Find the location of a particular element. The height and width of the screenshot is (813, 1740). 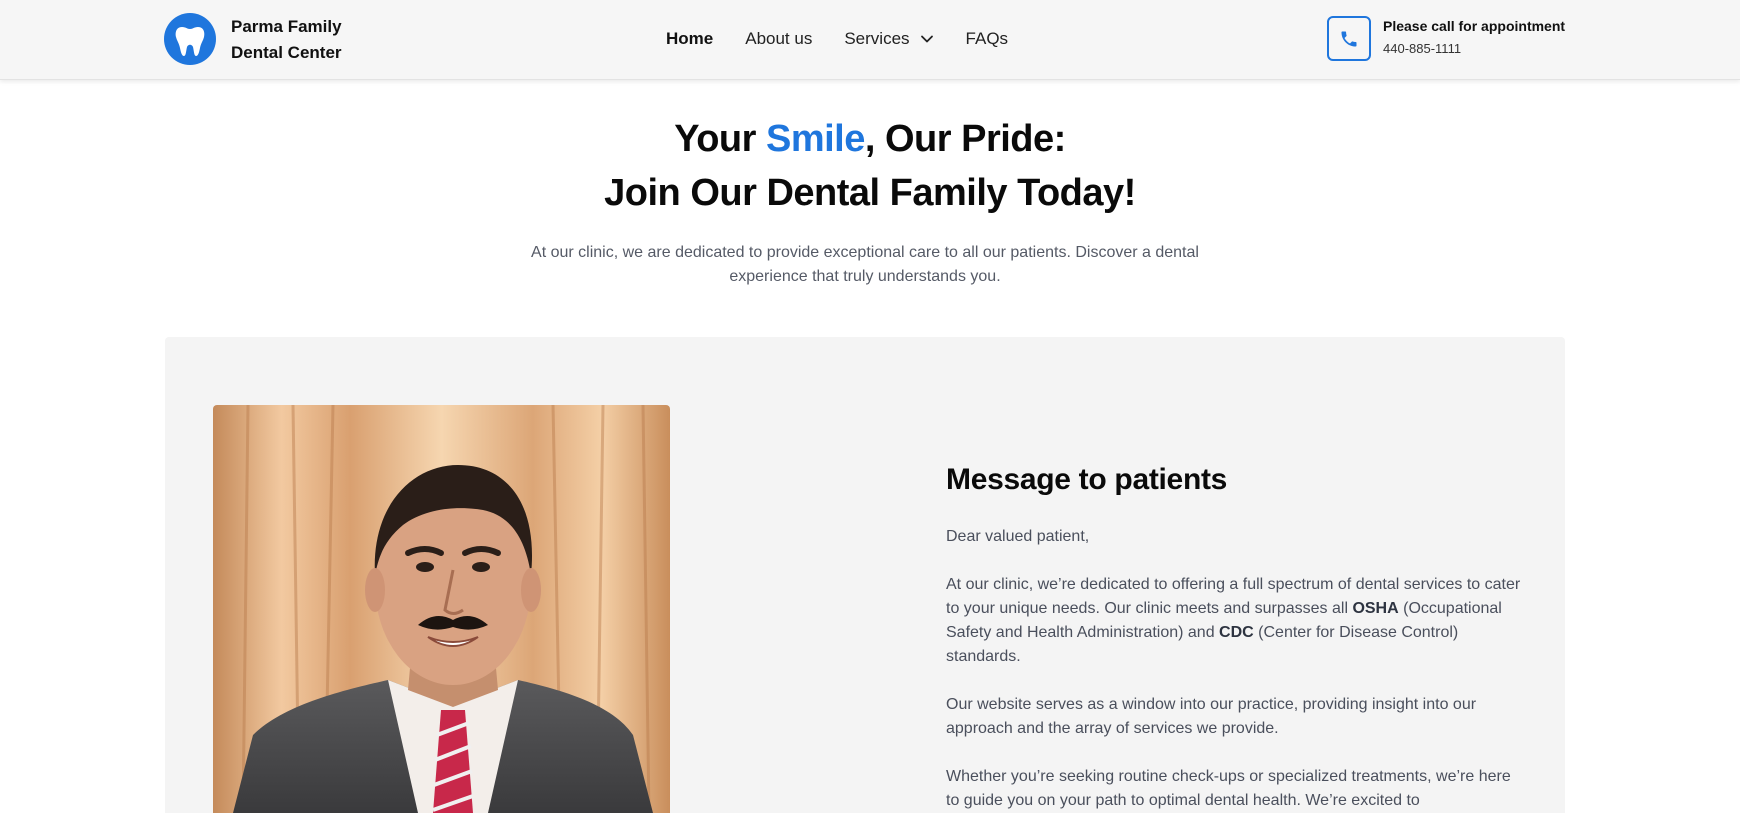

message-greeting: Dear valued patient, is located at coordinates (1018, 536).